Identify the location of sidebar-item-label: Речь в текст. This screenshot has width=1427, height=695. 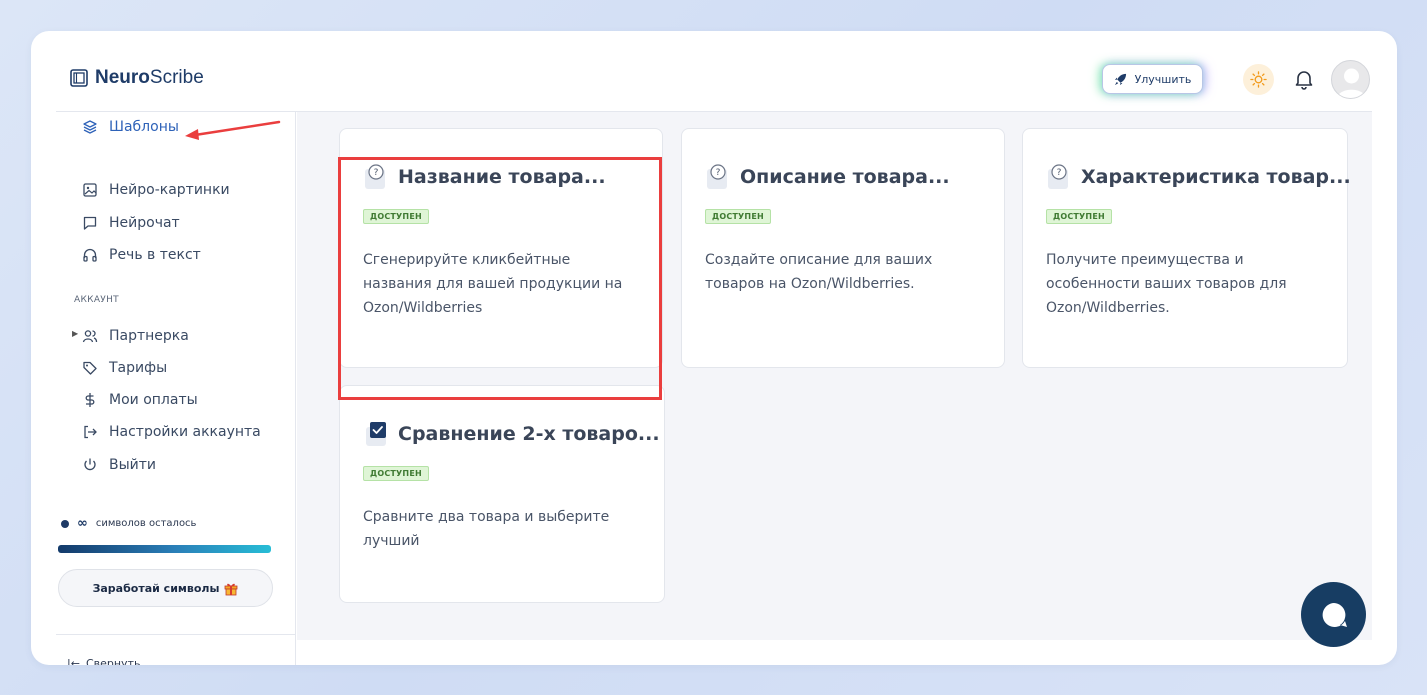
(155, 255).